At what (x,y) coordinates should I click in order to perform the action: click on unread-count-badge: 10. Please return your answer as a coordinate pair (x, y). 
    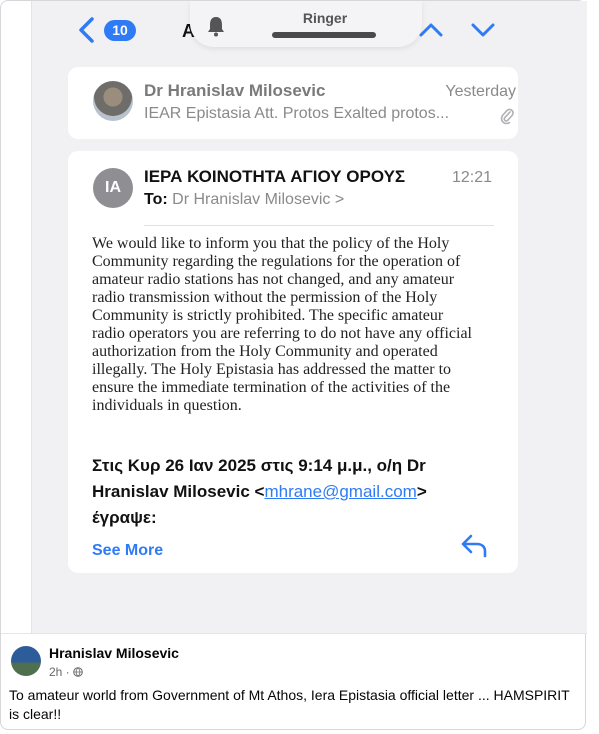
    Looking at the image, I should click on (120, 30).